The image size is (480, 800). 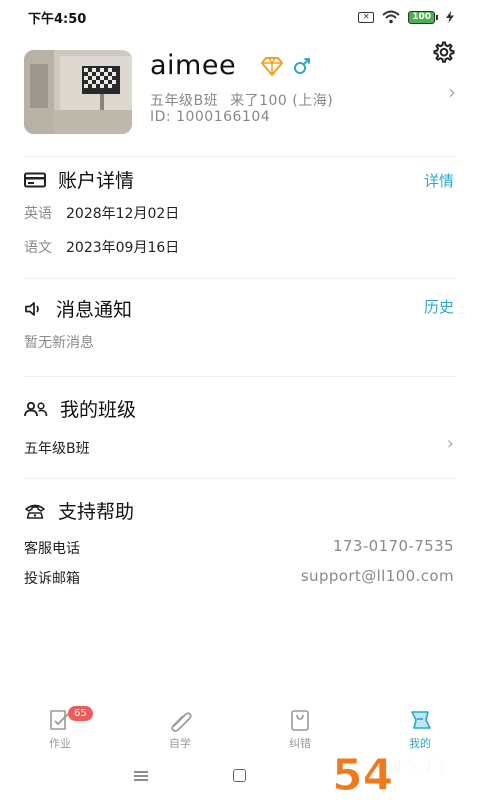 I want to click on class-name-row: 五年级B班, so click(x=57, y=448).